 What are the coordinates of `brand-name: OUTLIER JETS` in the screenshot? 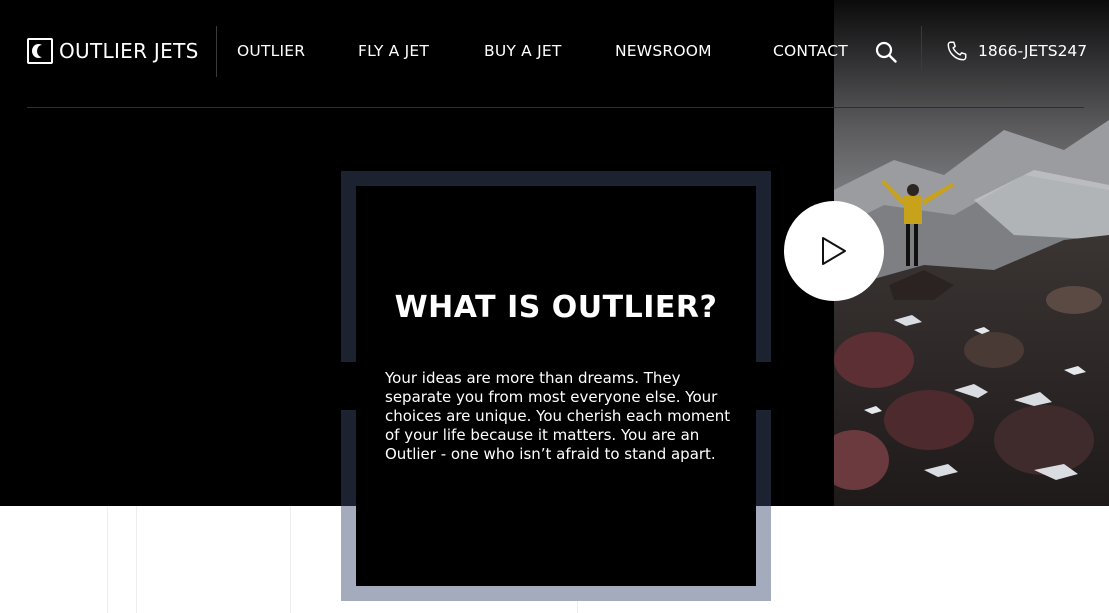 It's located at (129, 51).